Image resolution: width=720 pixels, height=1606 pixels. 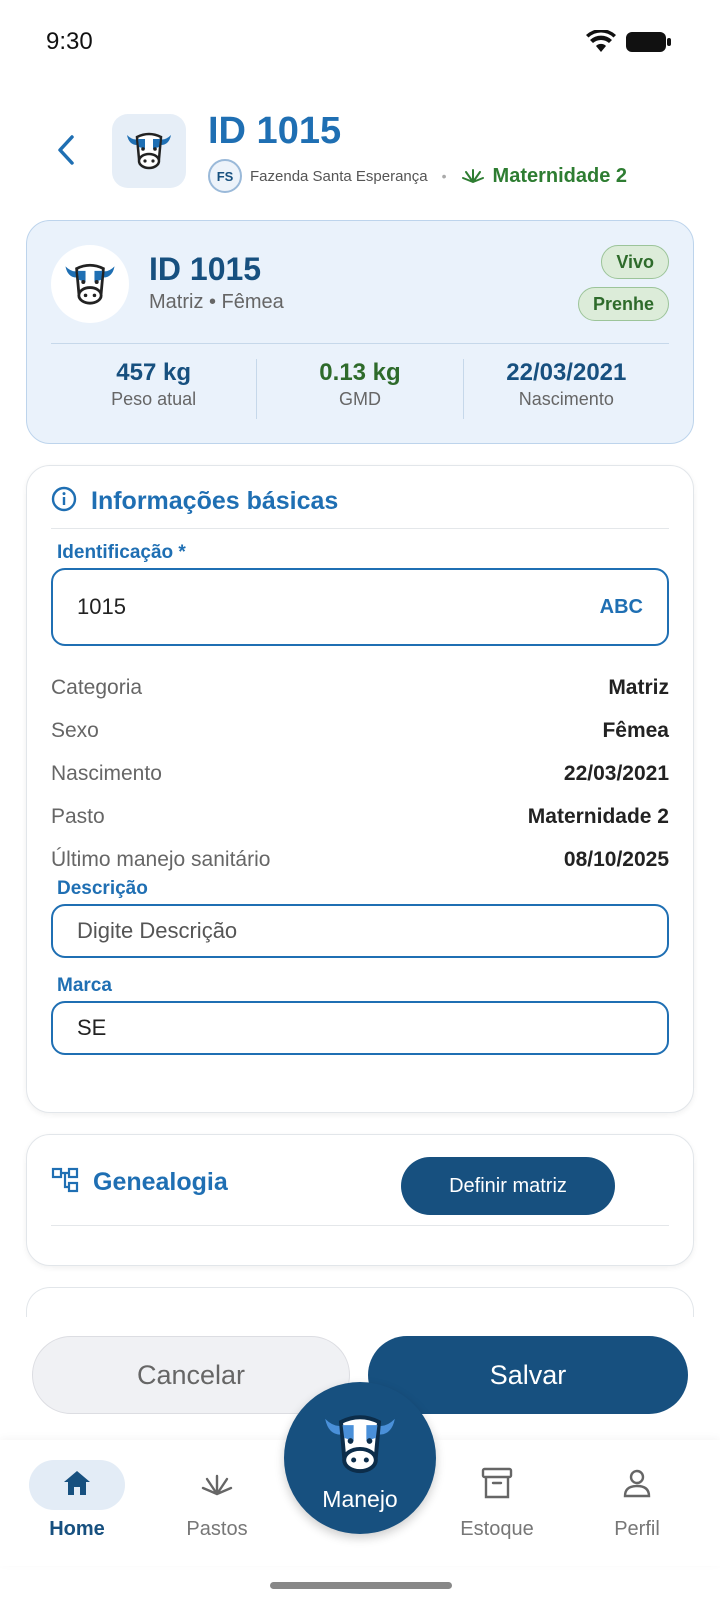 I want to click on back-button, so click(x=66, y=152).